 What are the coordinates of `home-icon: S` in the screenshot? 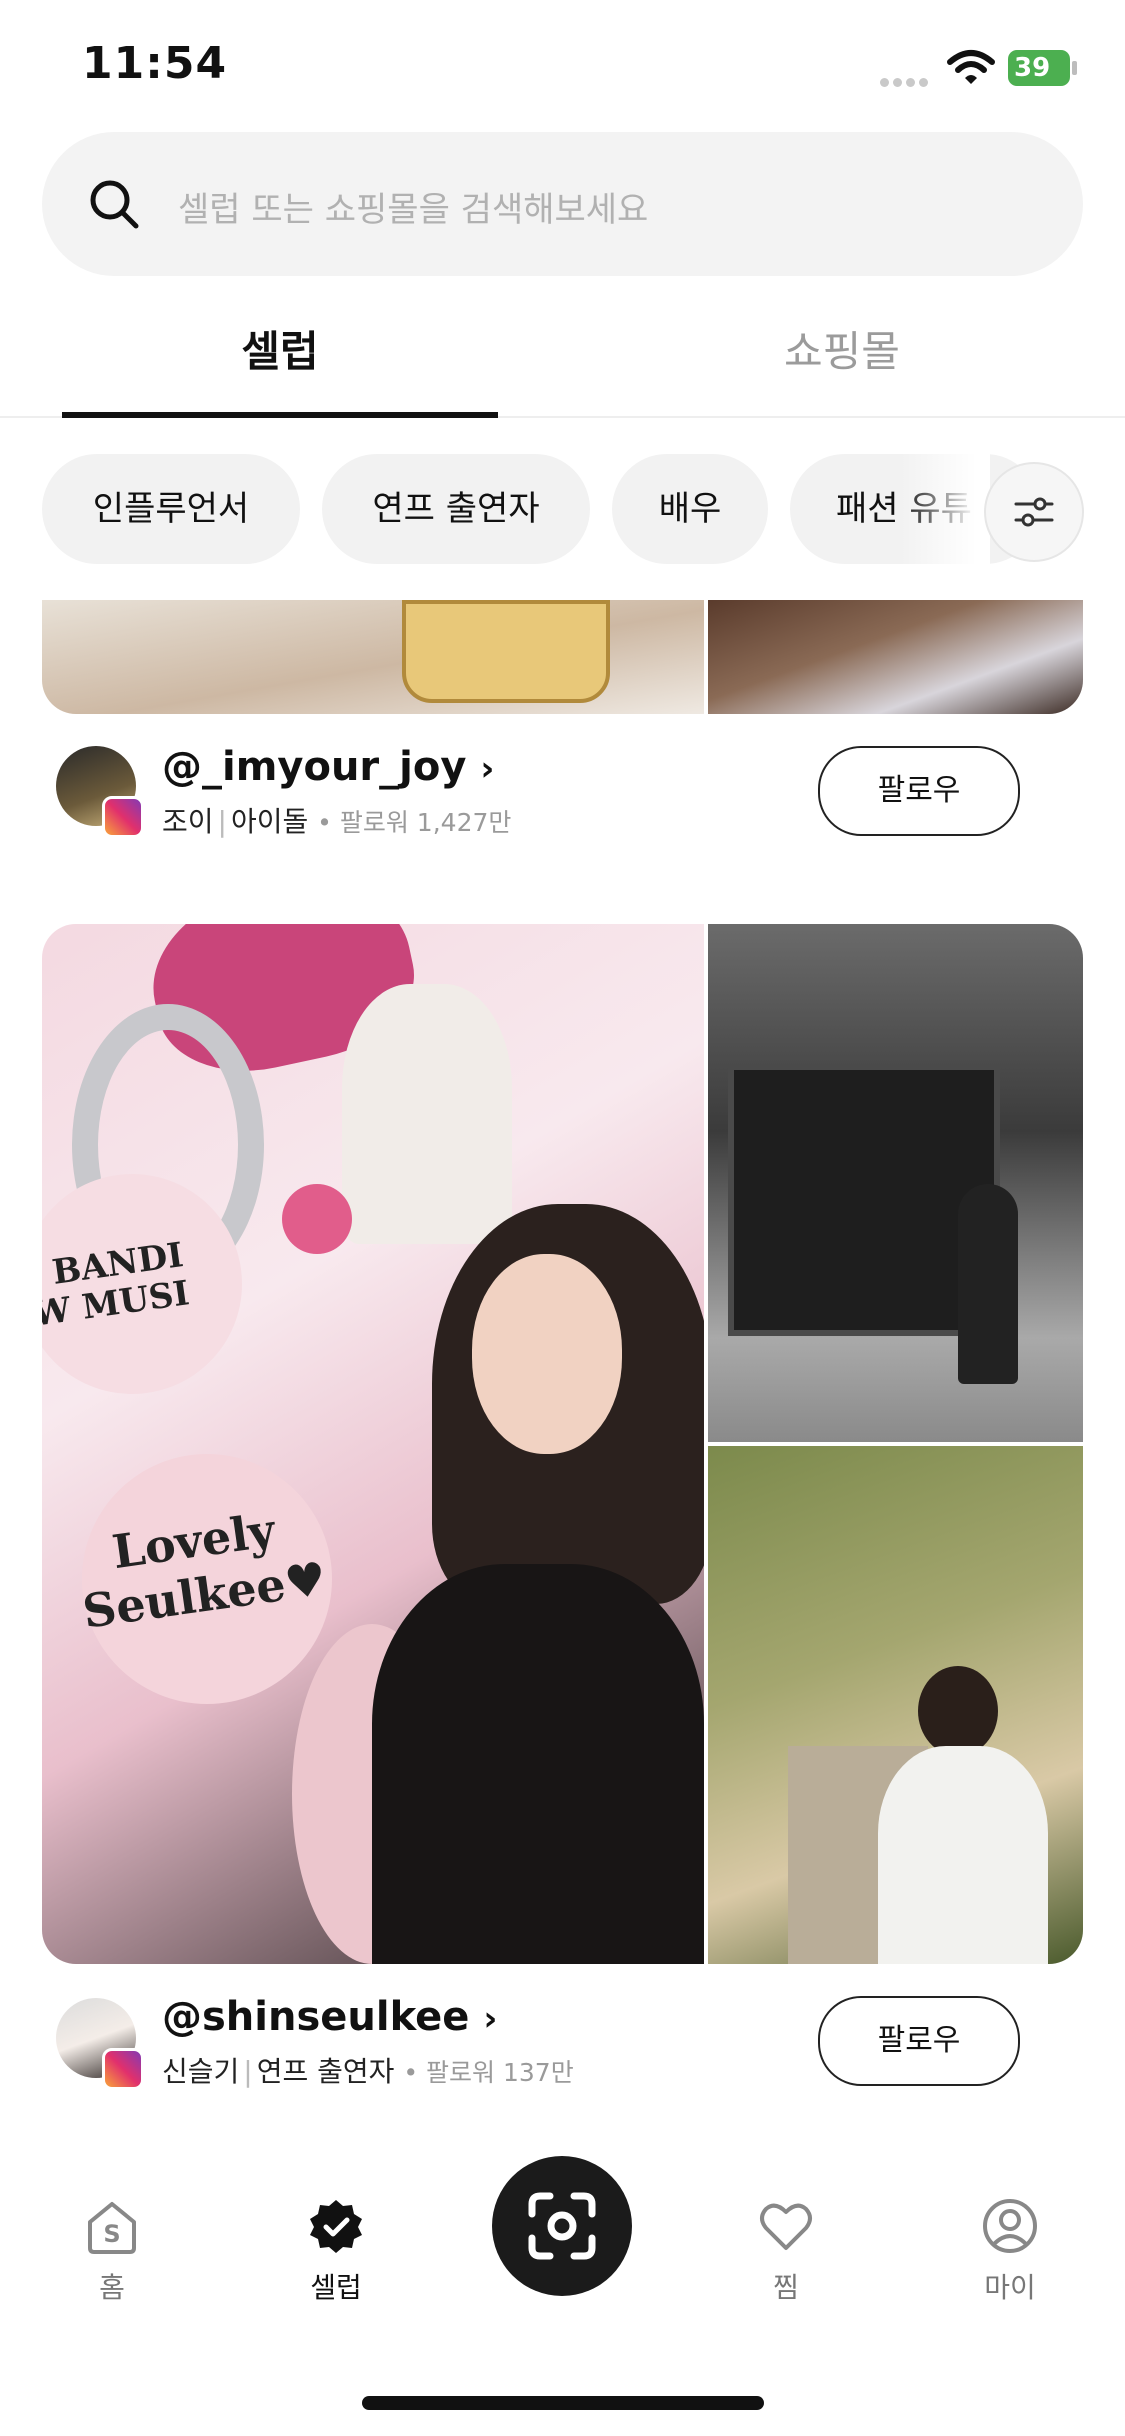 It's located at (112, 2228).